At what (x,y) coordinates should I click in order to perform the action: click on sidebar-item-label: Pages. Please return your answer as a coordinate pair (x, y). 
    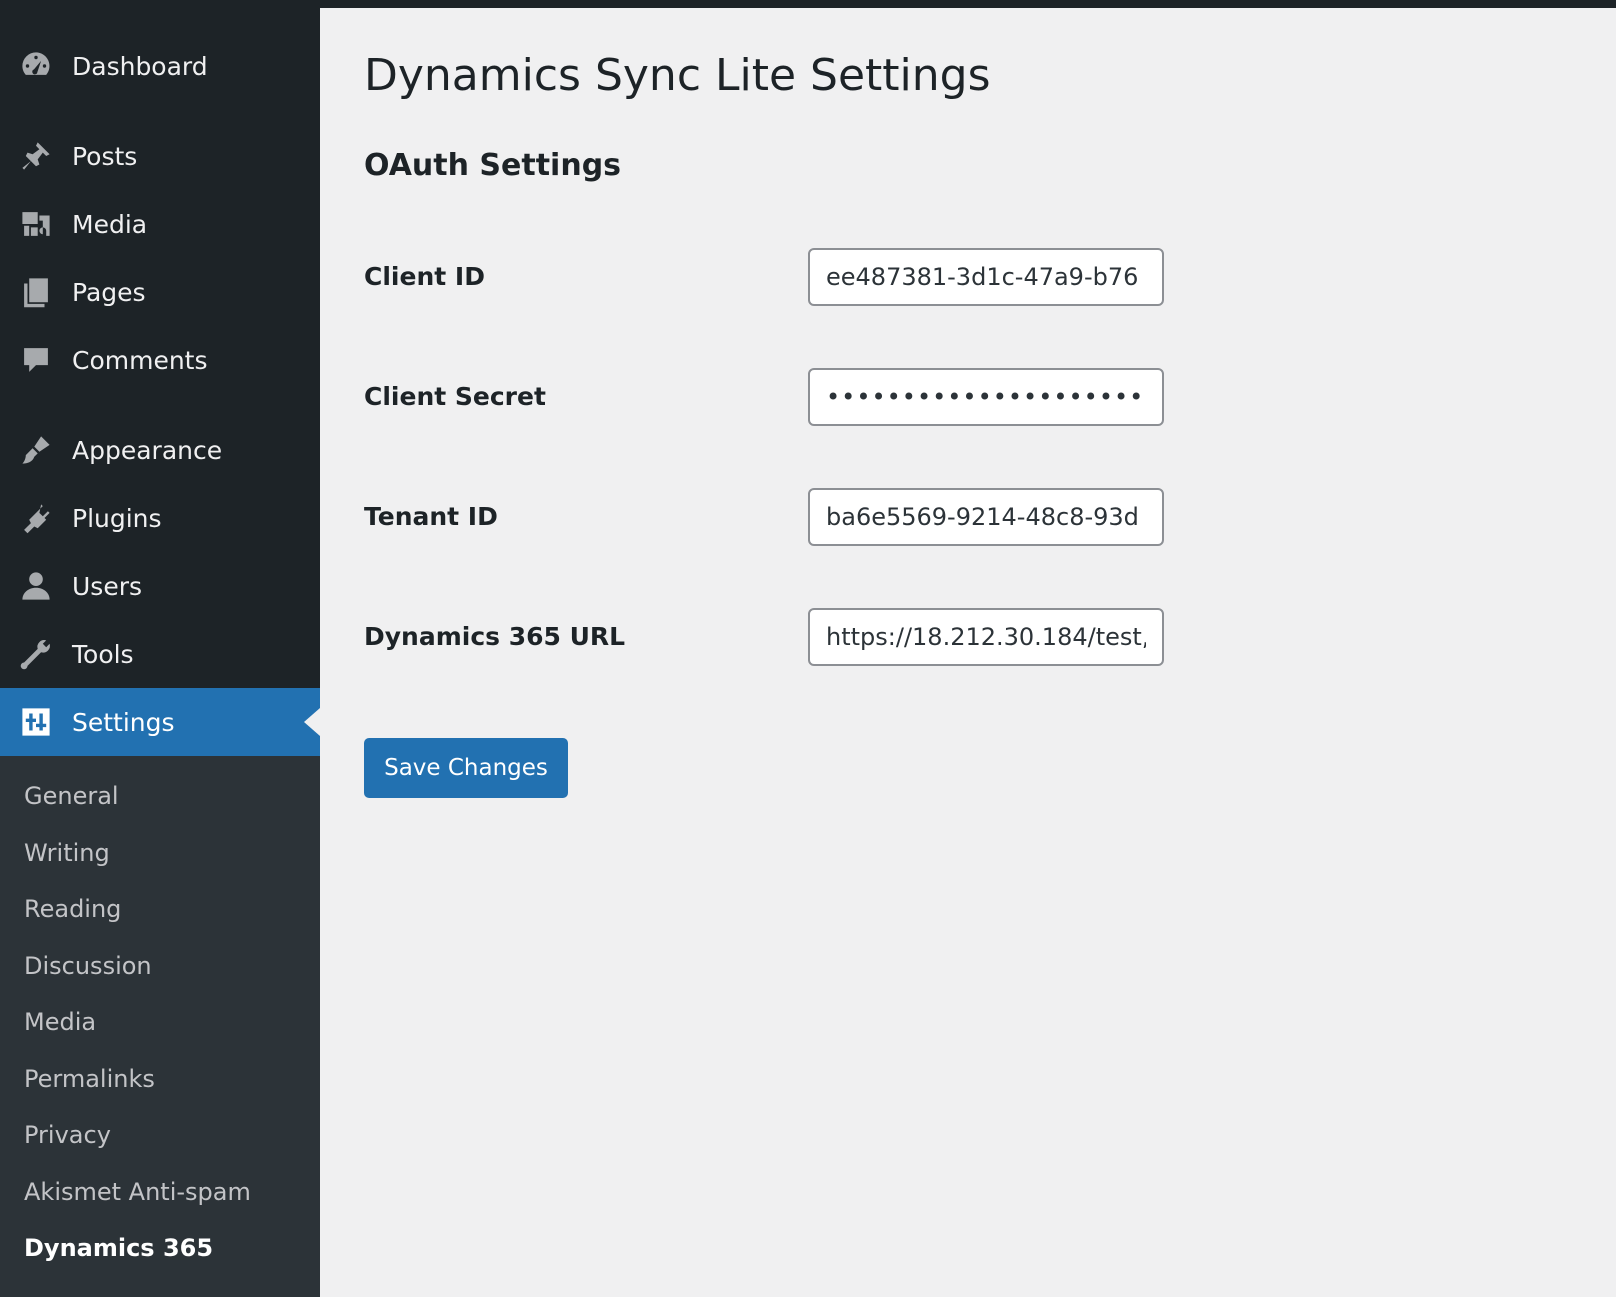
    Looking at the image, I should click on (109, 292).